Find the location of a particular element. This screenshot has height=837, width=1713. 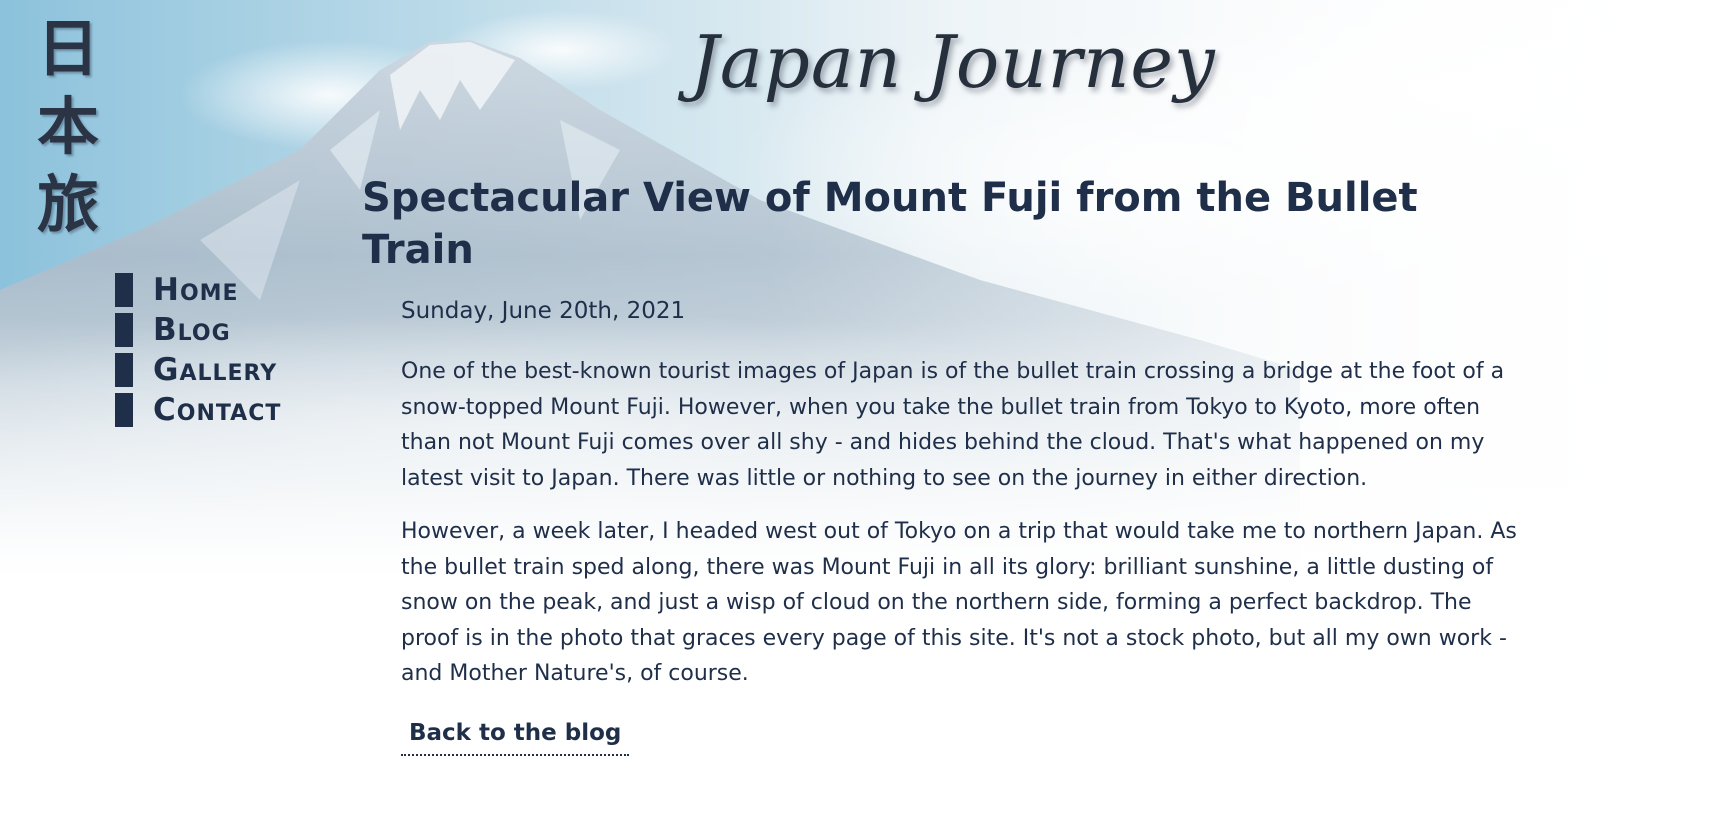

main-nav: Home Blog Gallery Contact is located at coordinates (198, 350).